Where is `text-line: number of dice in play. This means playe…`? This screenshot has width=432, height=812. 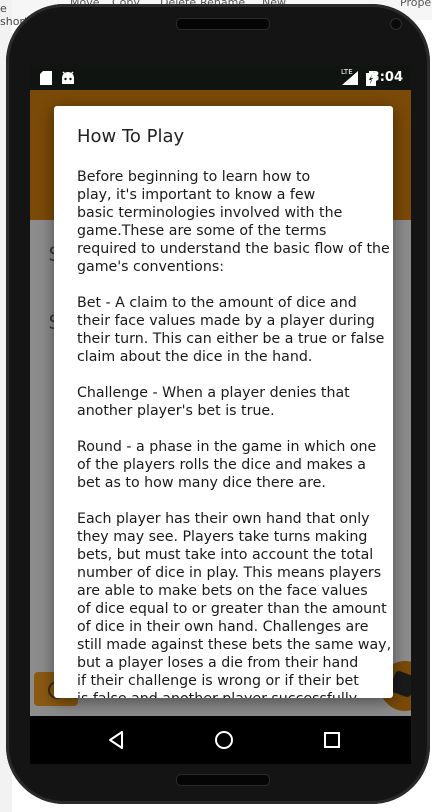 text-line: number of dice in play. This means playe… is located at coordinates (229, 573).